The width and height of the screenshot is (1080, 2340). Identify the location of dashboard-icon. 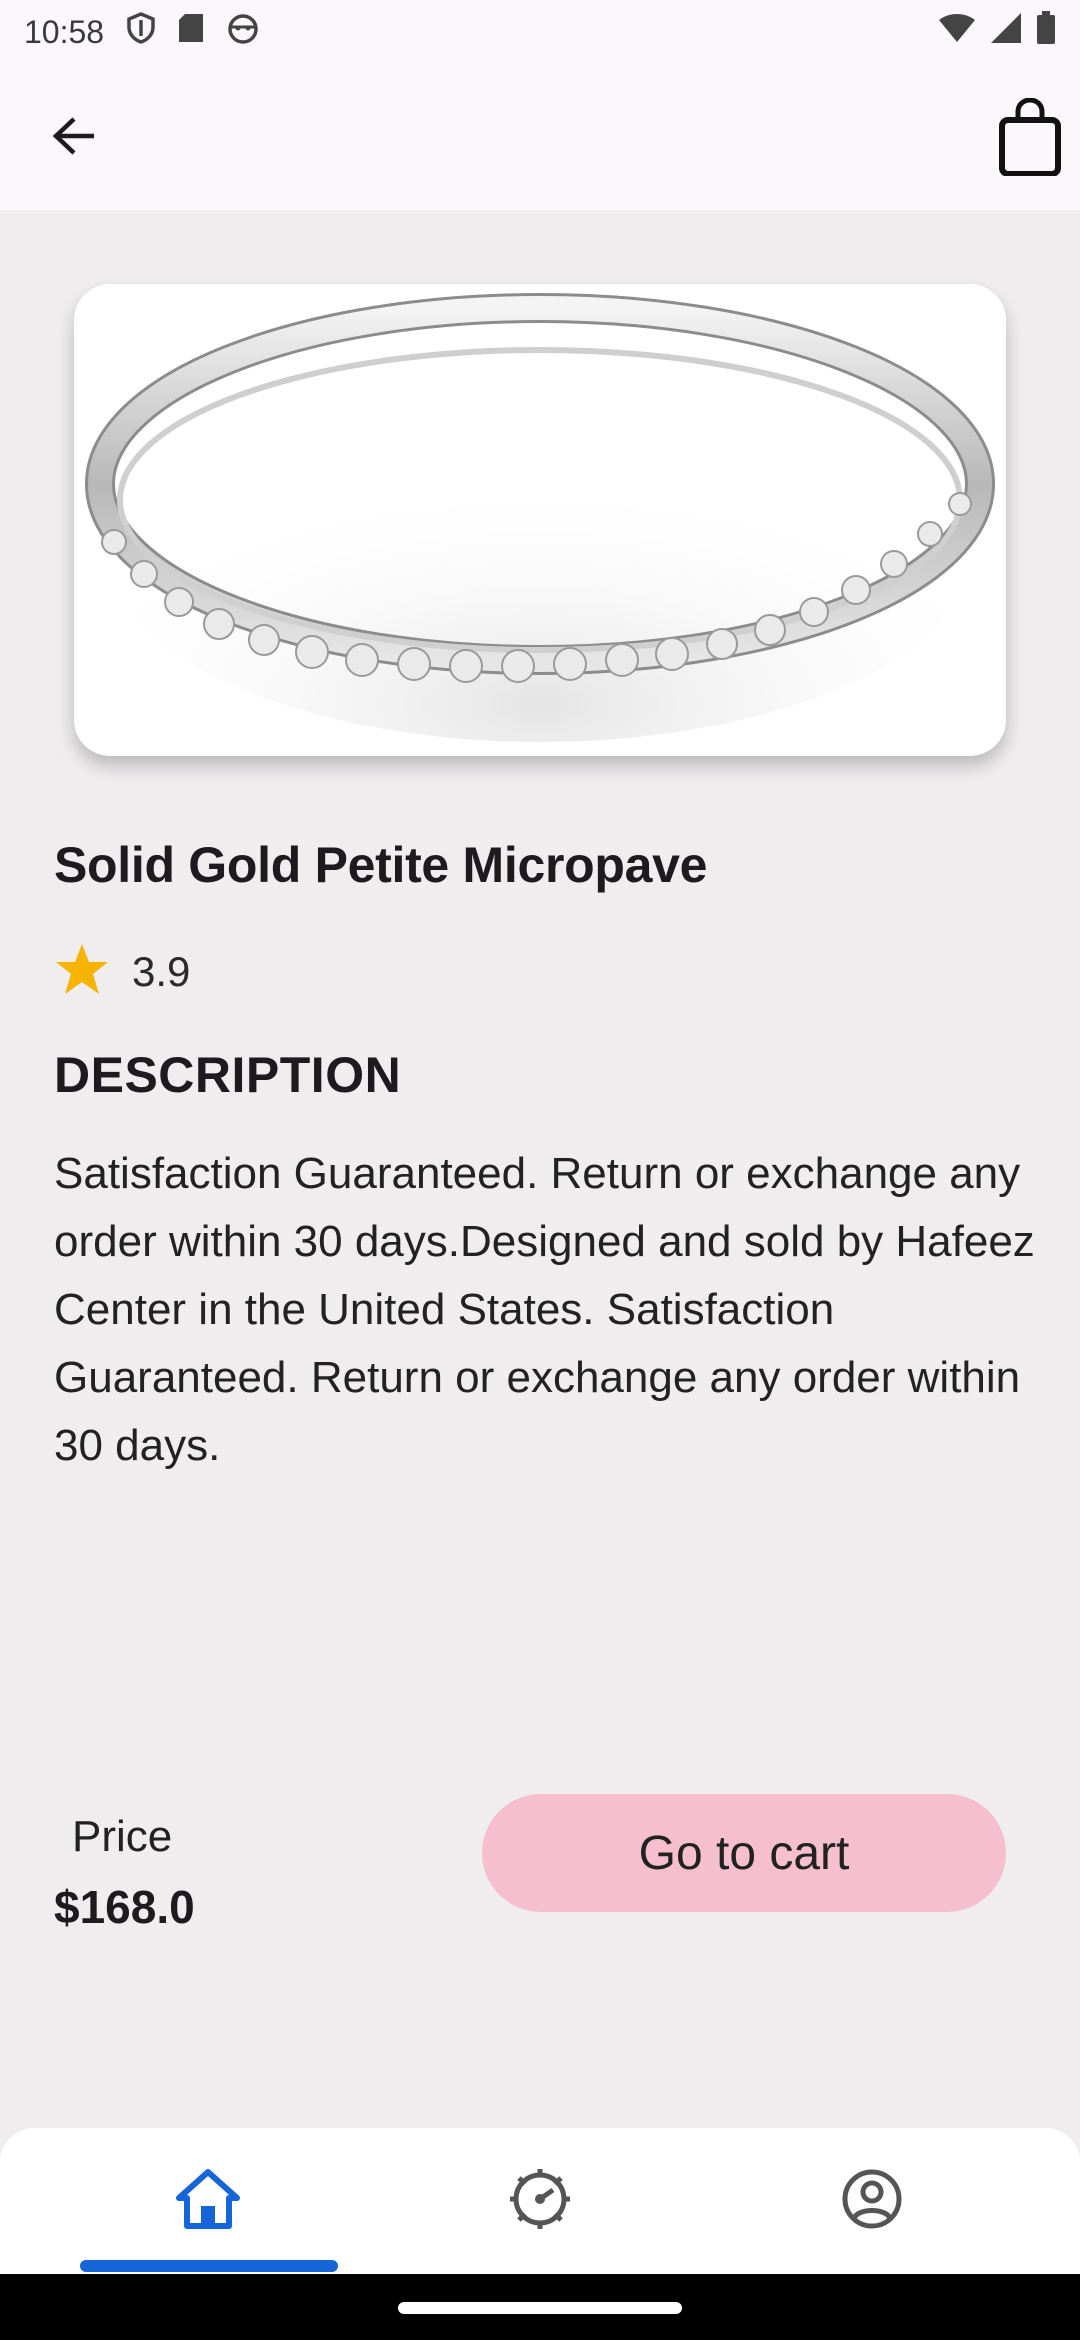
(540, 2201).